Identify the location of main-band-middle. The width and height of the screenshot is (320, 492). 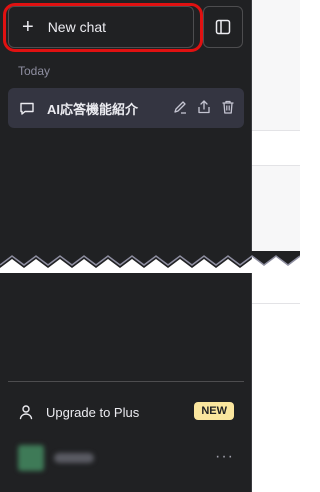
(276, 208).